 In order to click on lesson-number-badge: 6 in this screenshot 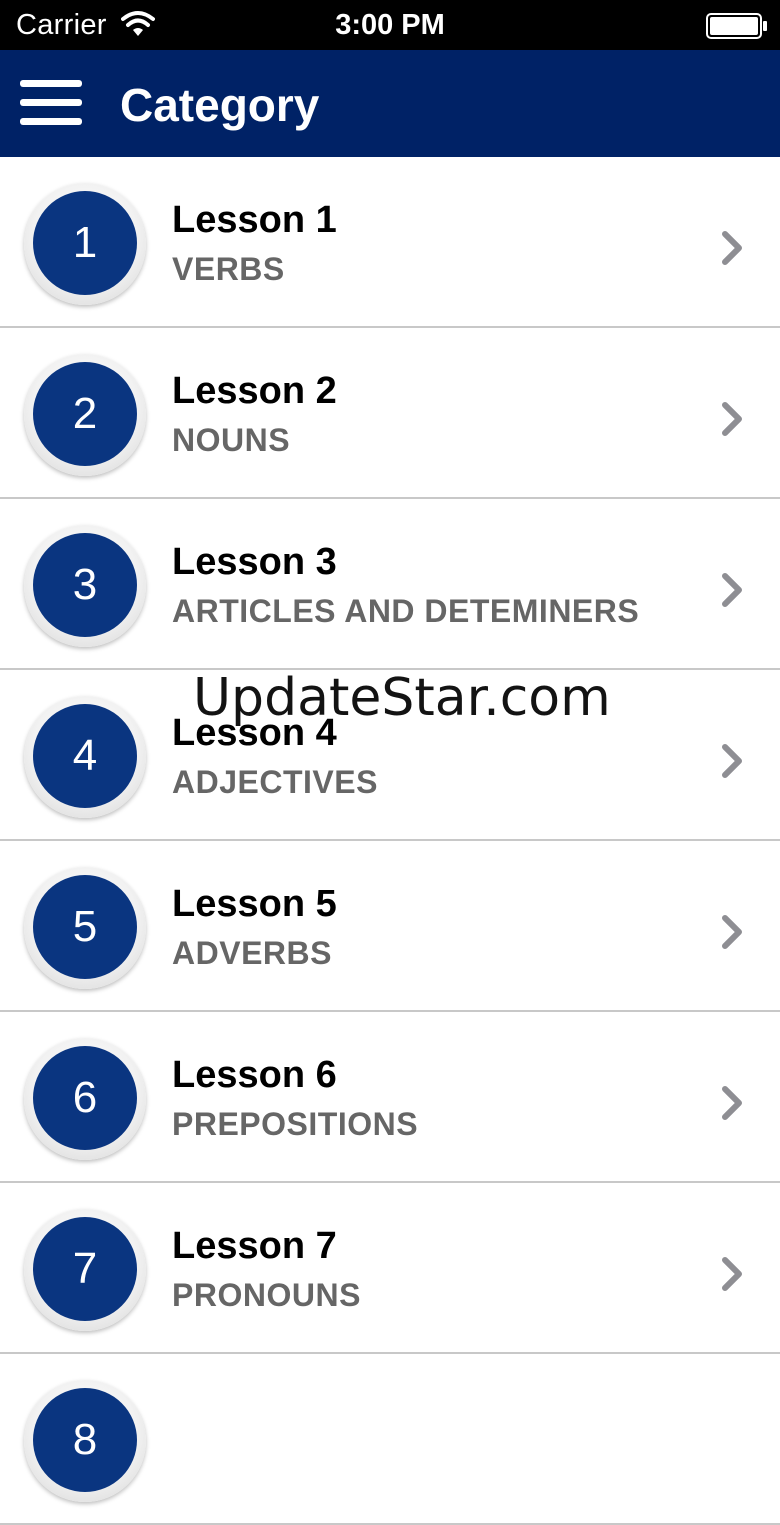, I will do `click(85, 1099)`.